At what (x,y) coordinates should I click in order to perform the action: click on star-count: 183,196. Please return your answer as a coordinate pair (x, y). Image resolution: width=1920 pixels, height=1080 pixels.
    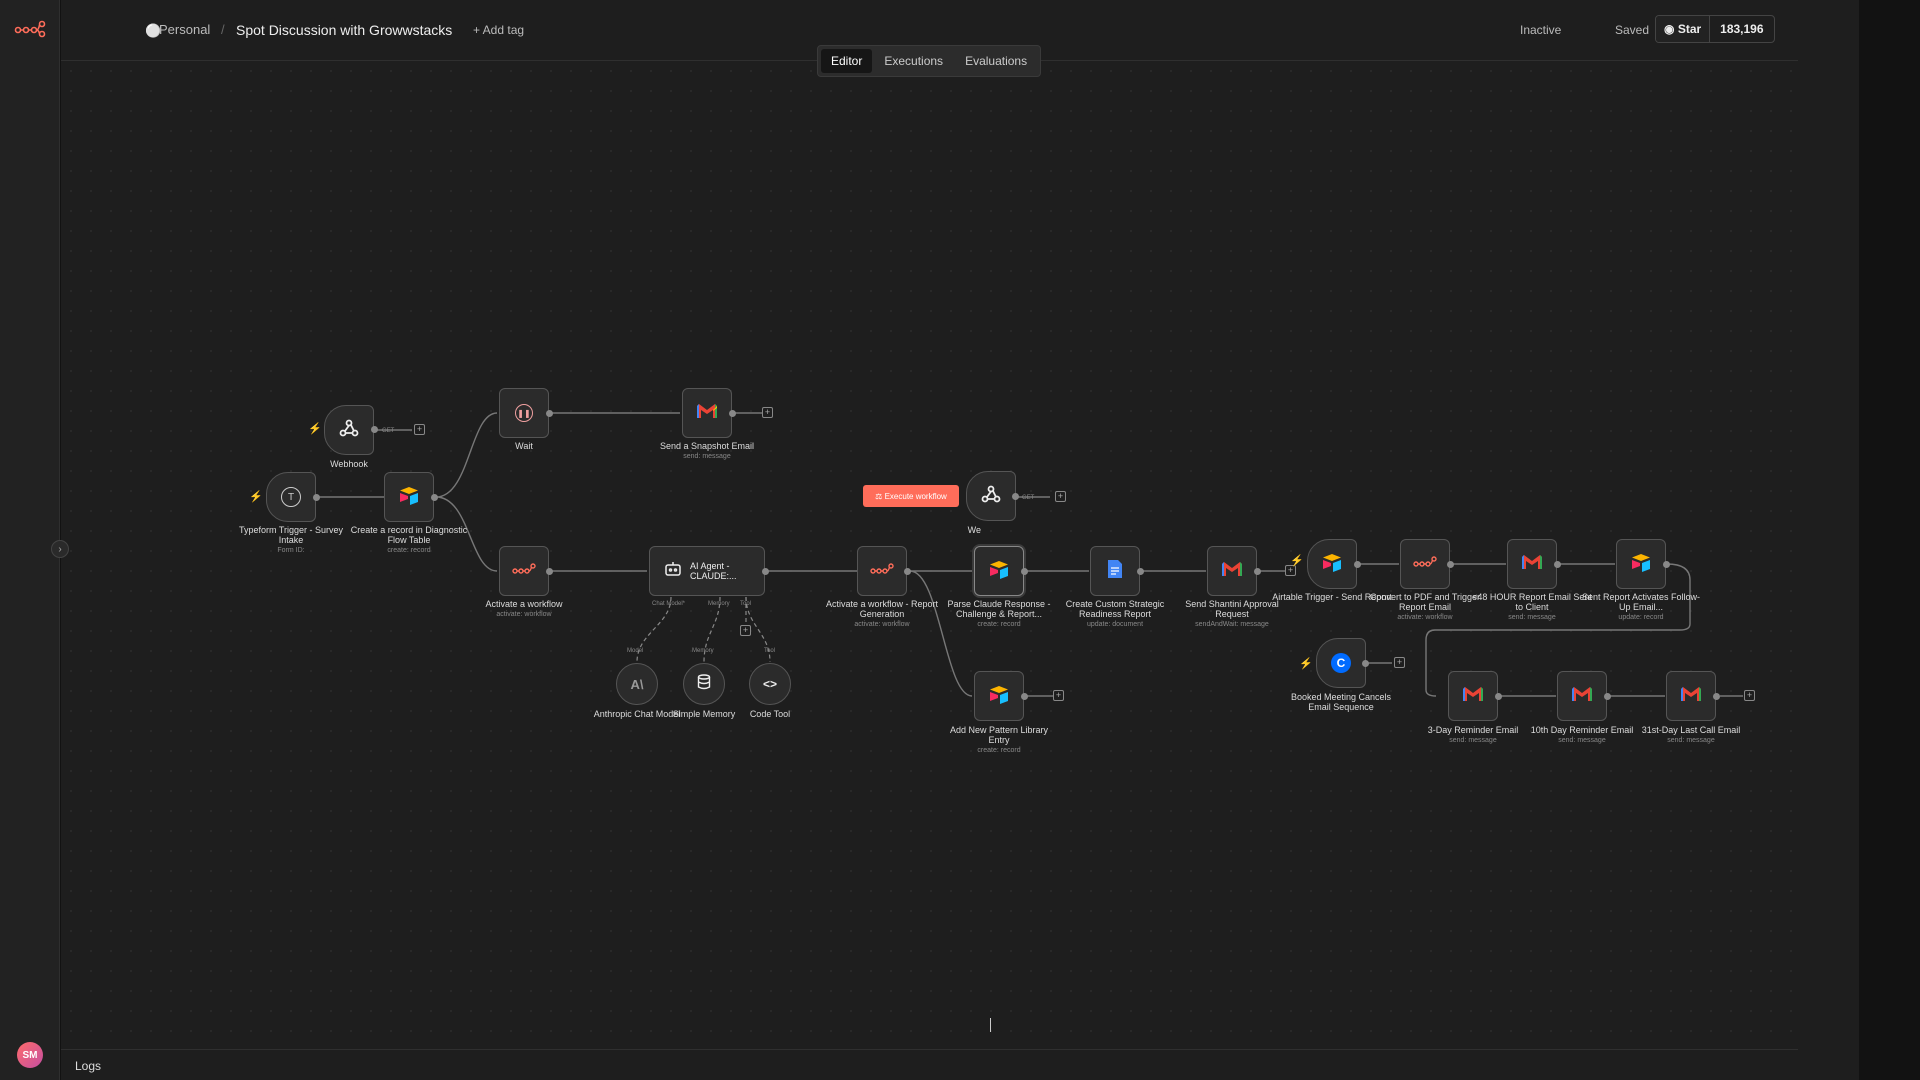
    Looking at the image, I should click on (1742, 29).